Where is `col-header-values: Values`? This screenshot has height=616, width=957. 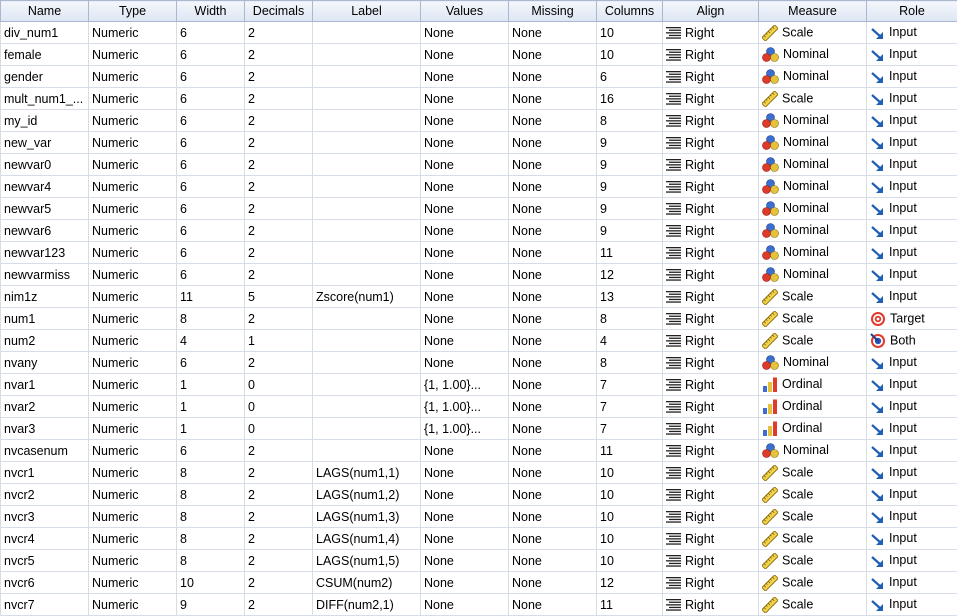
col-header-values: Values is located at coordinates (465, 11).